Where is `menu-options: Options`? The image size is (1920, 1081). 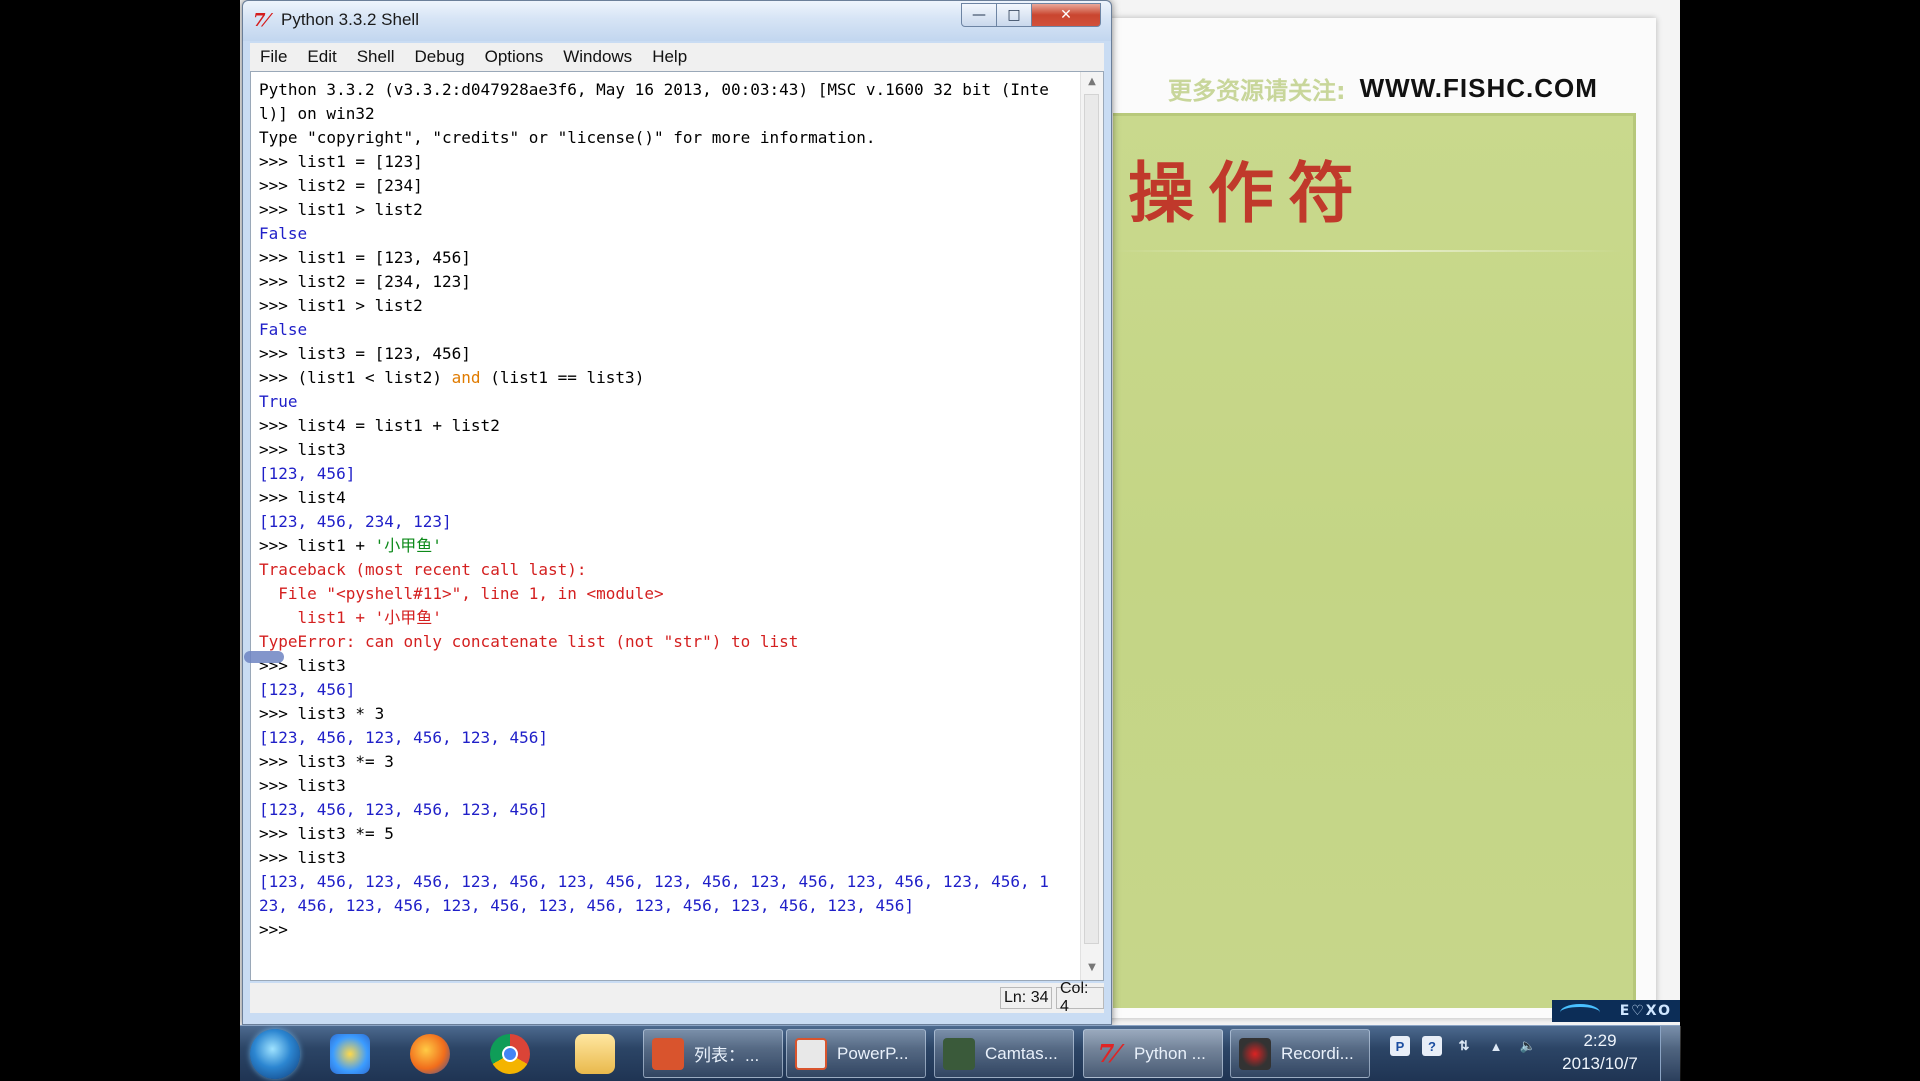
menu-options: Options is located at coordinates (514, 57).